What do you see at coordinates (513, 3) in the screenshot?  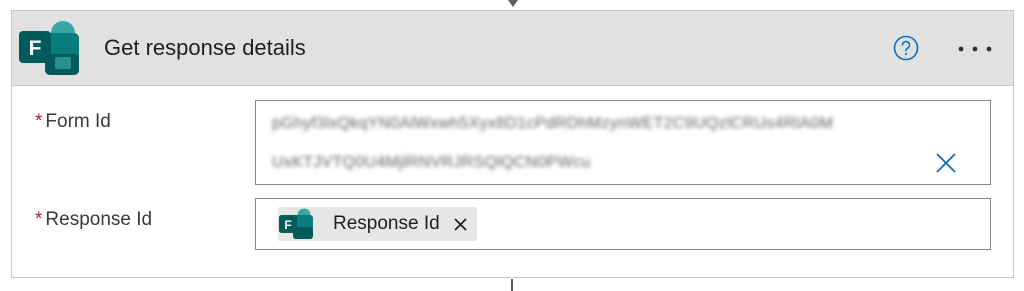 I see `flow-connector-arrow-icon` at bounding box center [513, 3].